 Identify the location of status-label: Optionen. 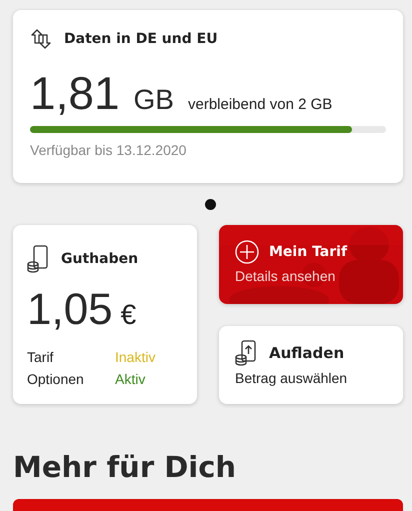
(56, 379).